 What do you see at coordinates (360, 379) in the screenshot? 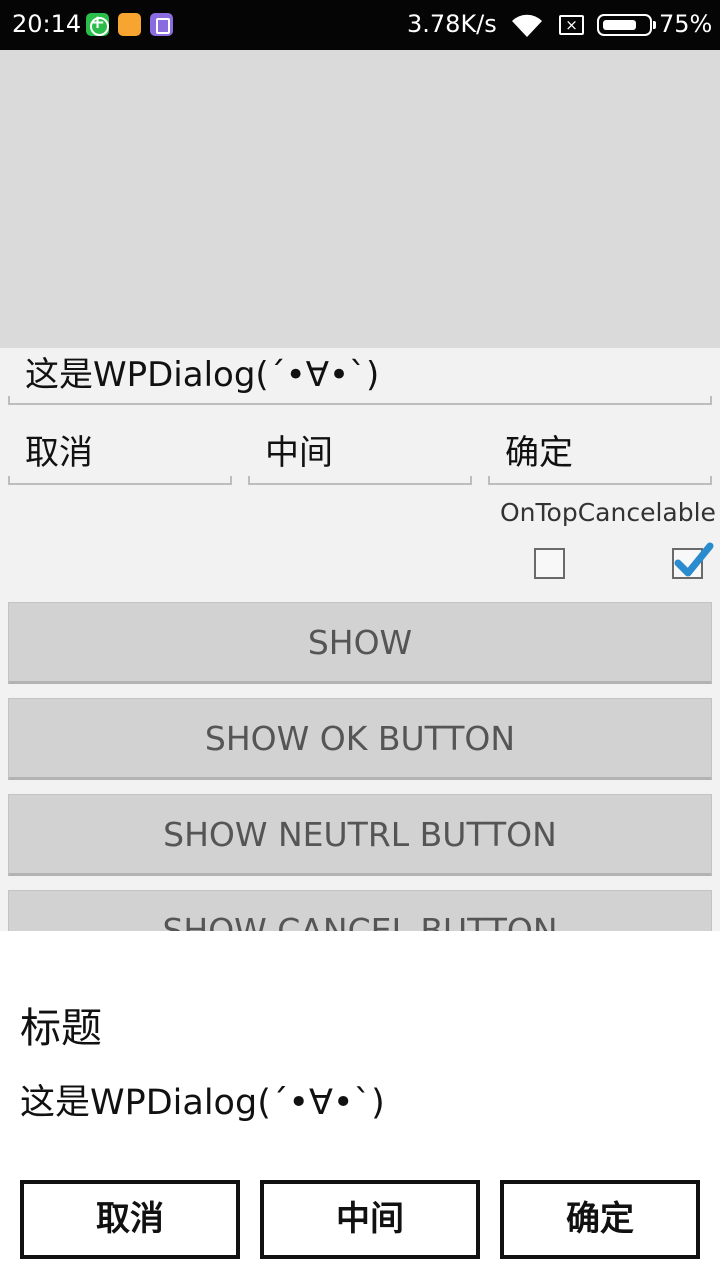
I see `message-input: 这是WPDialog(´•∀•`)` at bounding box center [360, 379].